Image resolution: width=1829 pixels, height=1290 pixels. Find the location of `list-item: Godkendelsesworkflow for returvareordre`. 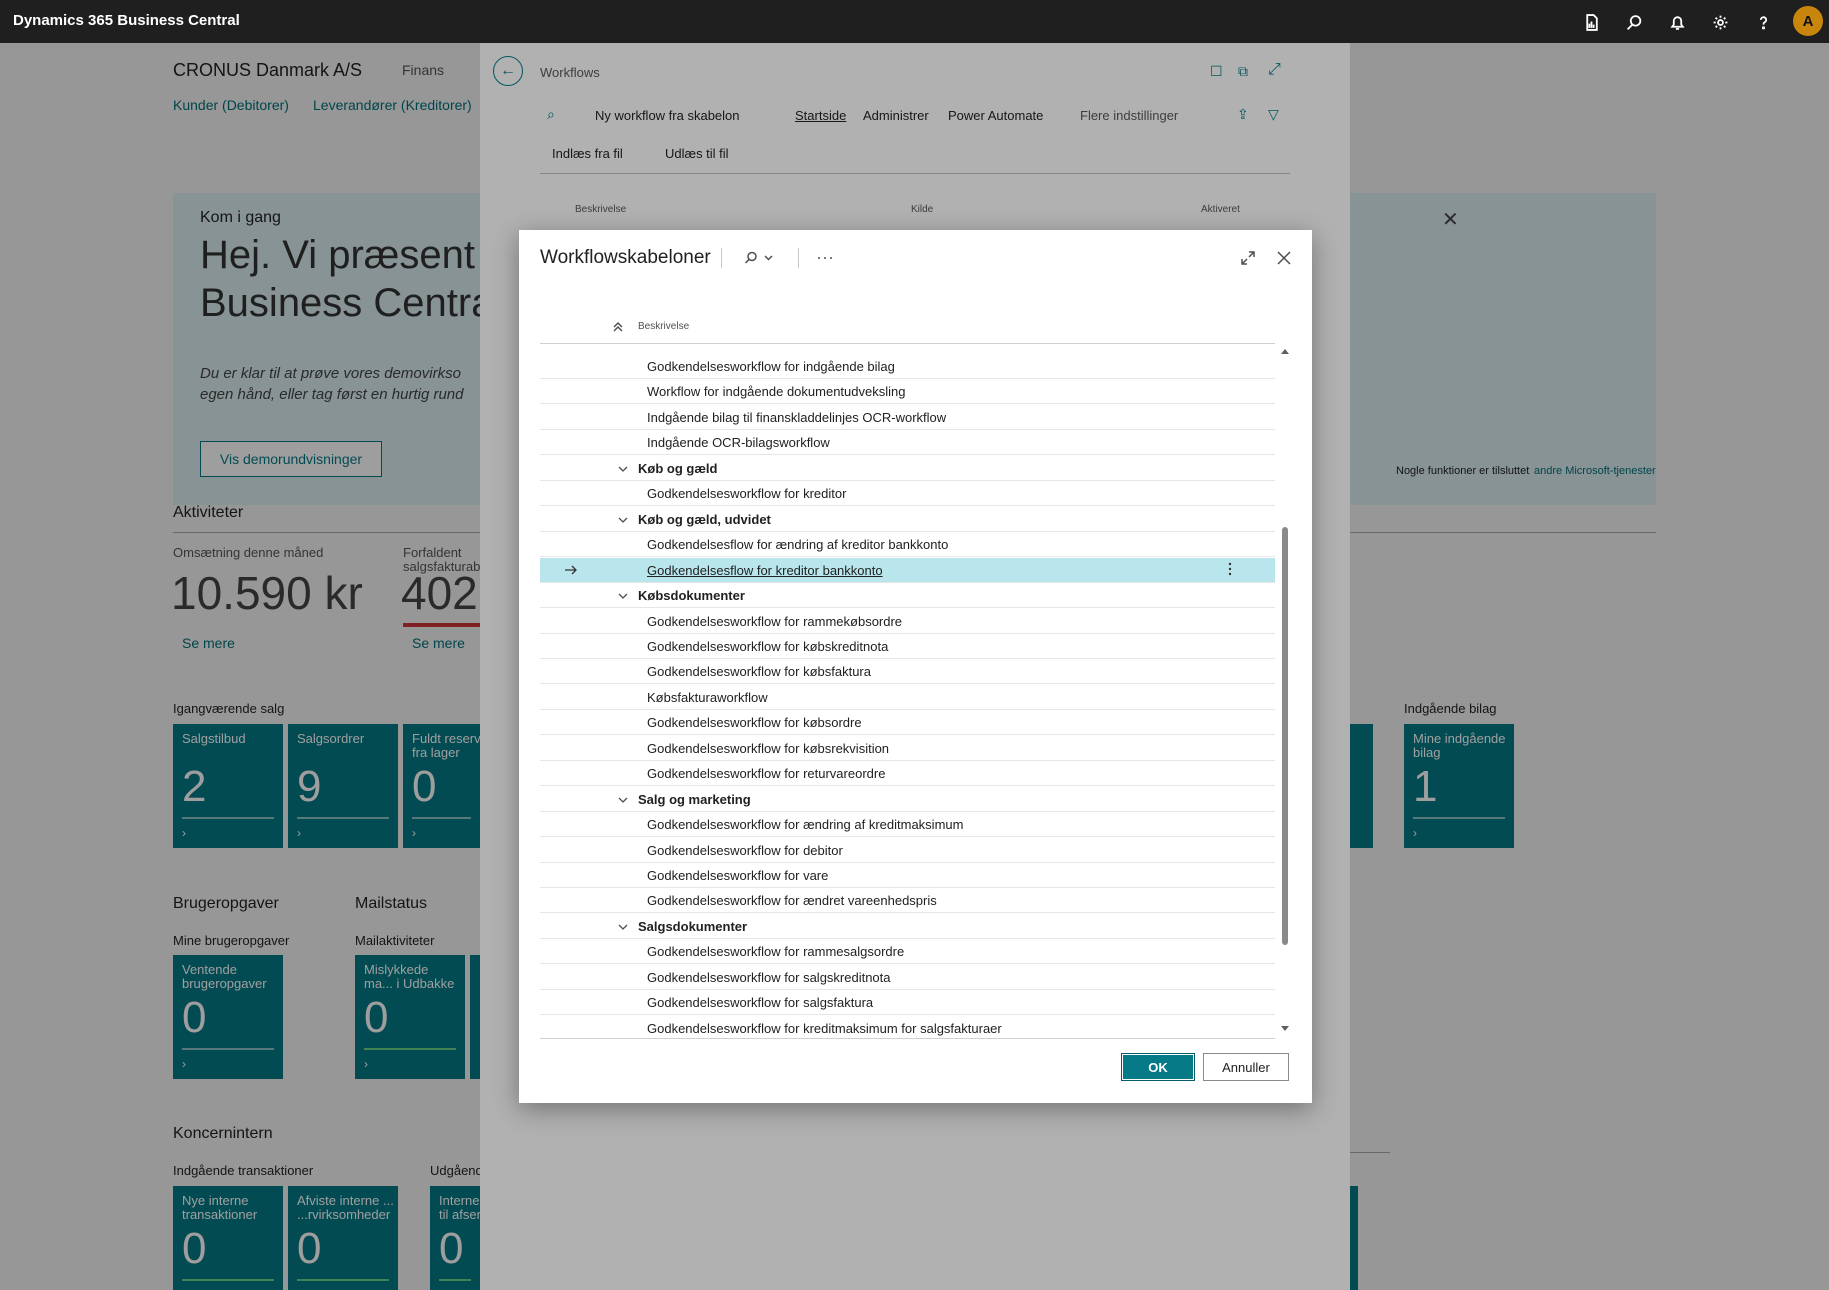

list-item: Godkendelsesworkflow for returvareordre is located at coordinates (907, 774).